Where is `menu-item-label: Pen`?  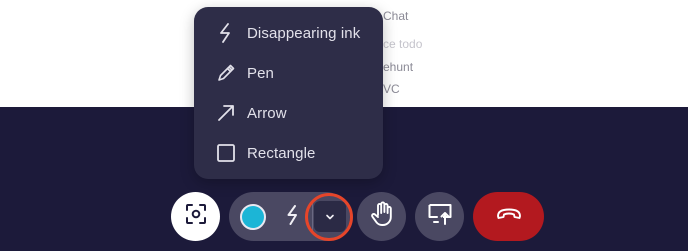 menu-item-label: Pen is located at coordinates (260, 73).